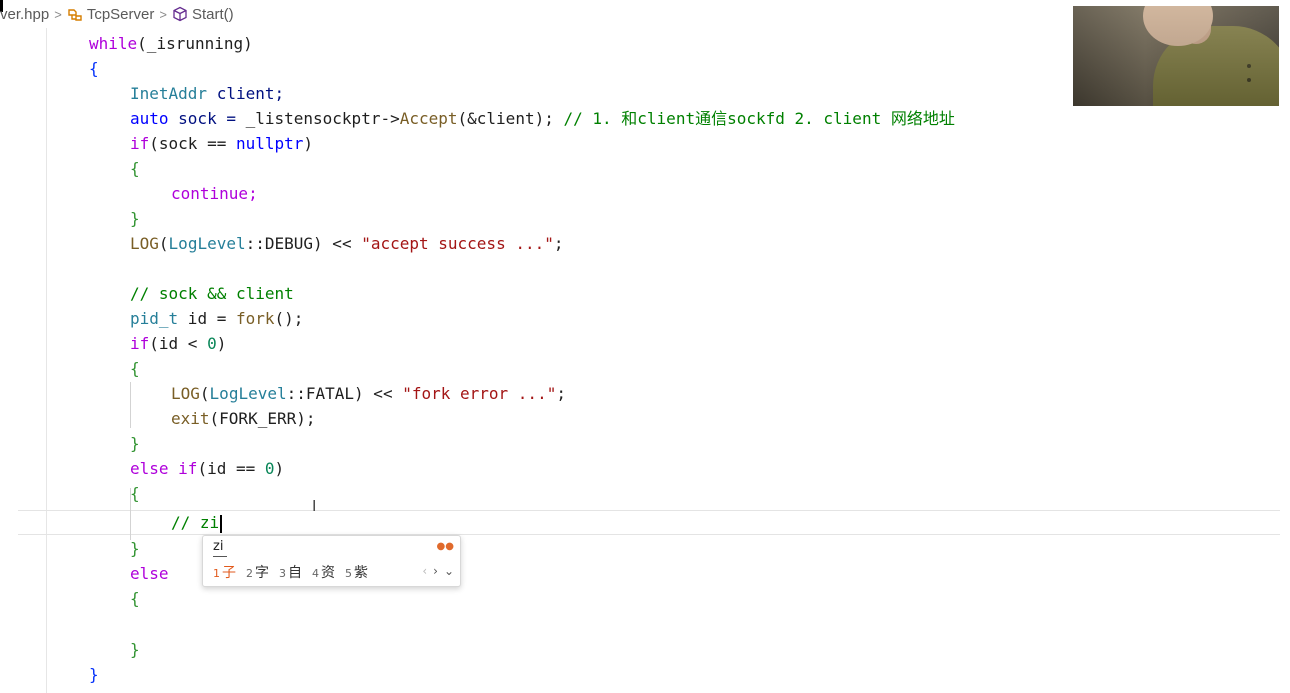 The height and width of the screenshot is (693, 1290). I want to click on ime-candidate-list: 1子 2字 3自 4资 5紫, so click(290, 572).